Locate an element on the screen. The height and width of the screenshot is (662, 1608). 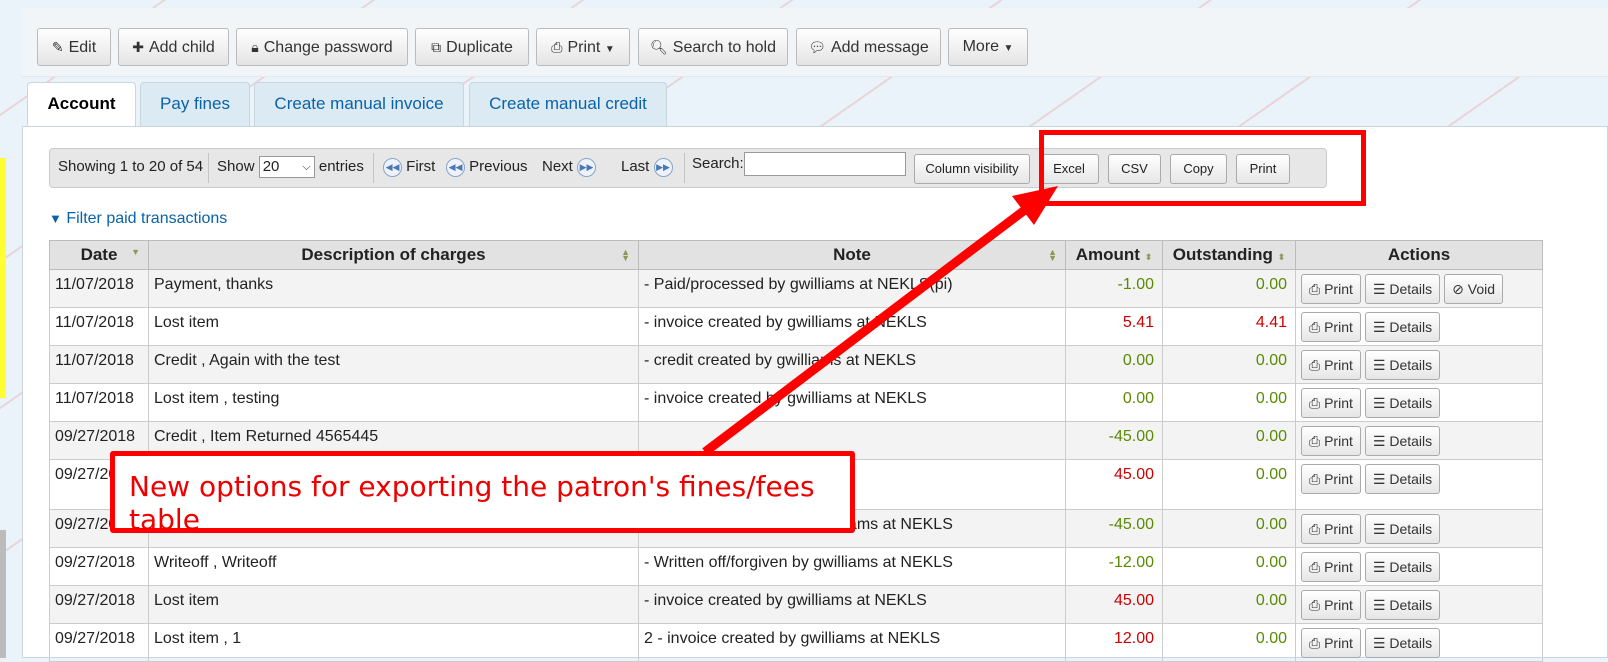
cell-description: Lost item , testing is located at coordinates (393, 402).